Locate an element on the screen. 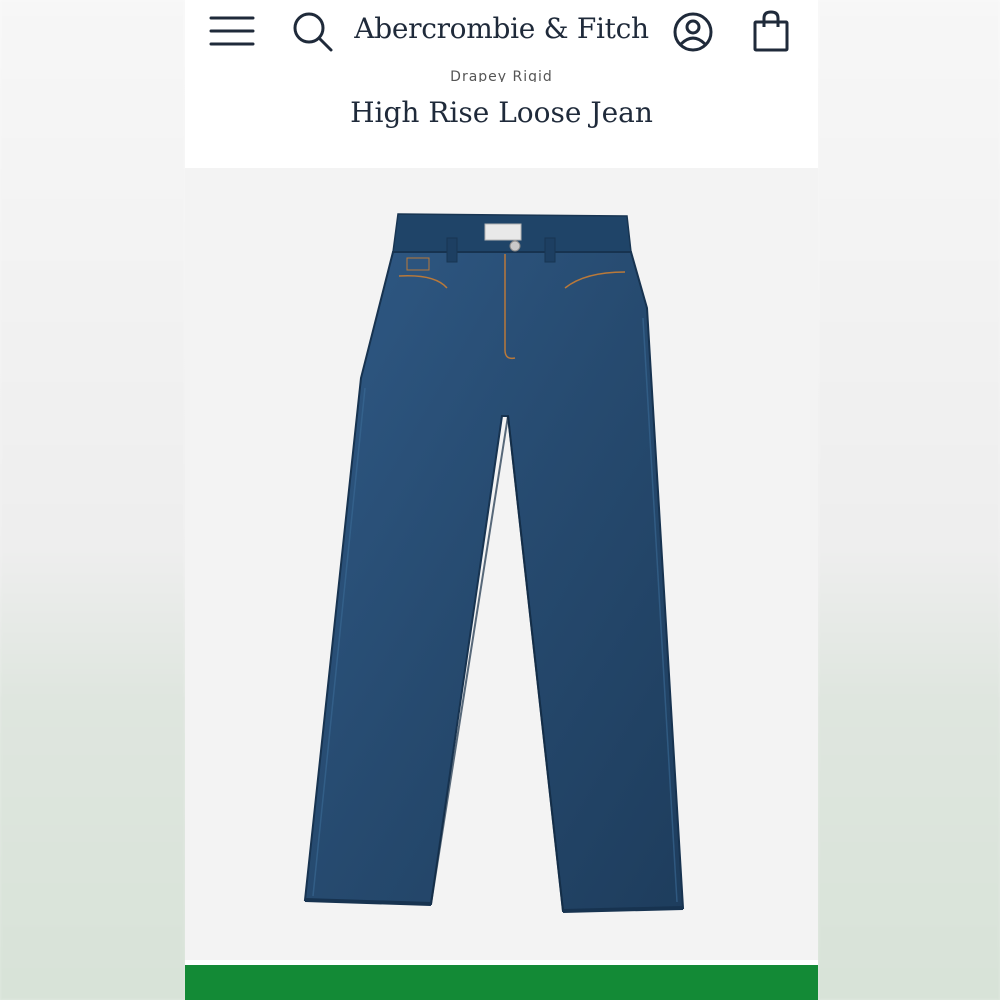  account-button is located at coordinates (693, 32).